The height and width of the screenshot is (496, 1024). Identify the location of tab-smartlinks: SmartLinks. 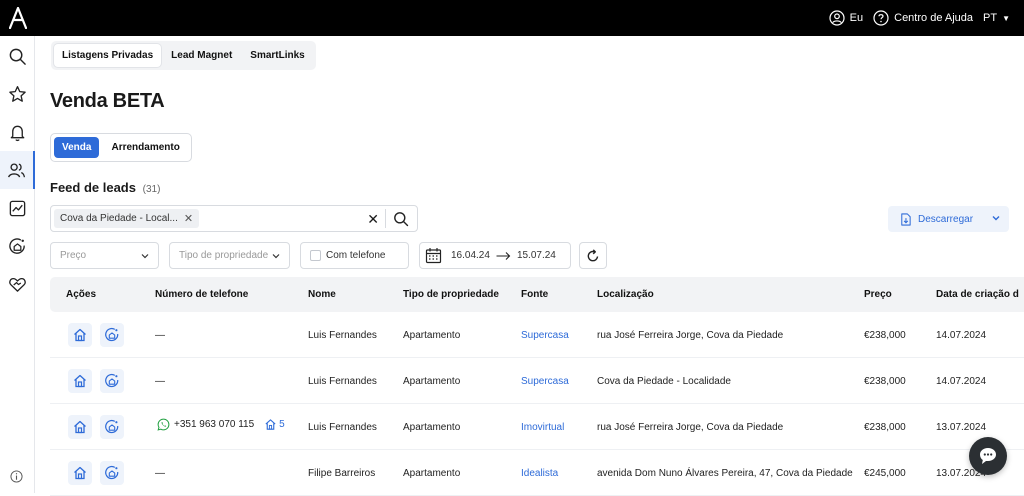
(277, 55).